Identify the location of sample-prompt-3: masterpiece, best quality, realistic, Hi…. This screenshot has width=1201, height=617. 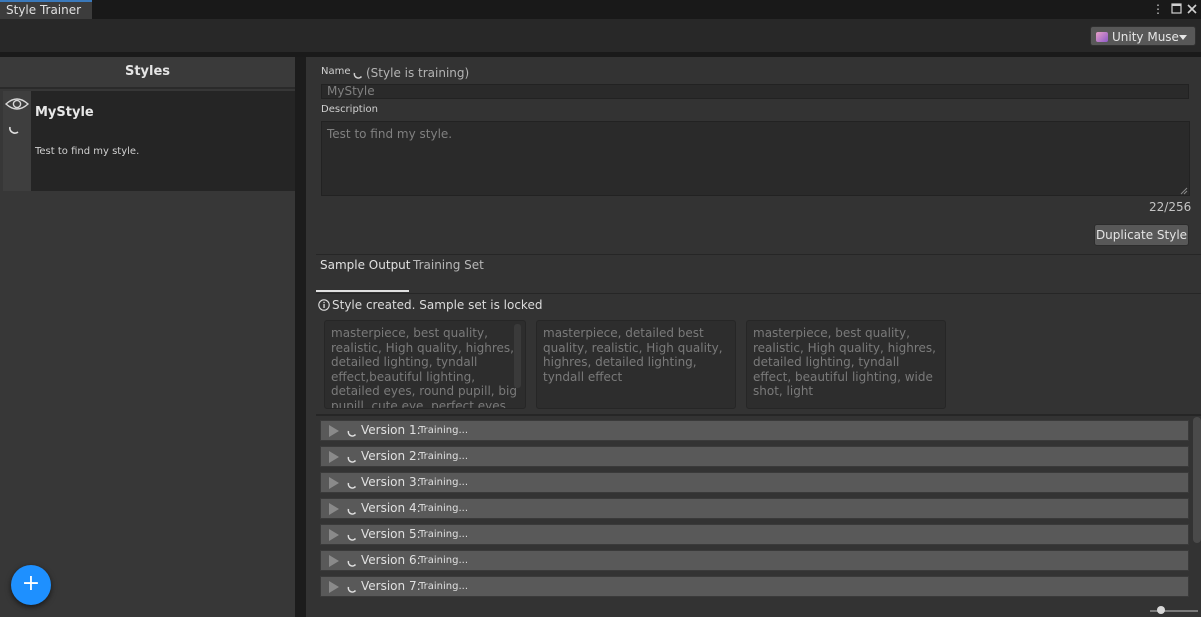
(846, 364).